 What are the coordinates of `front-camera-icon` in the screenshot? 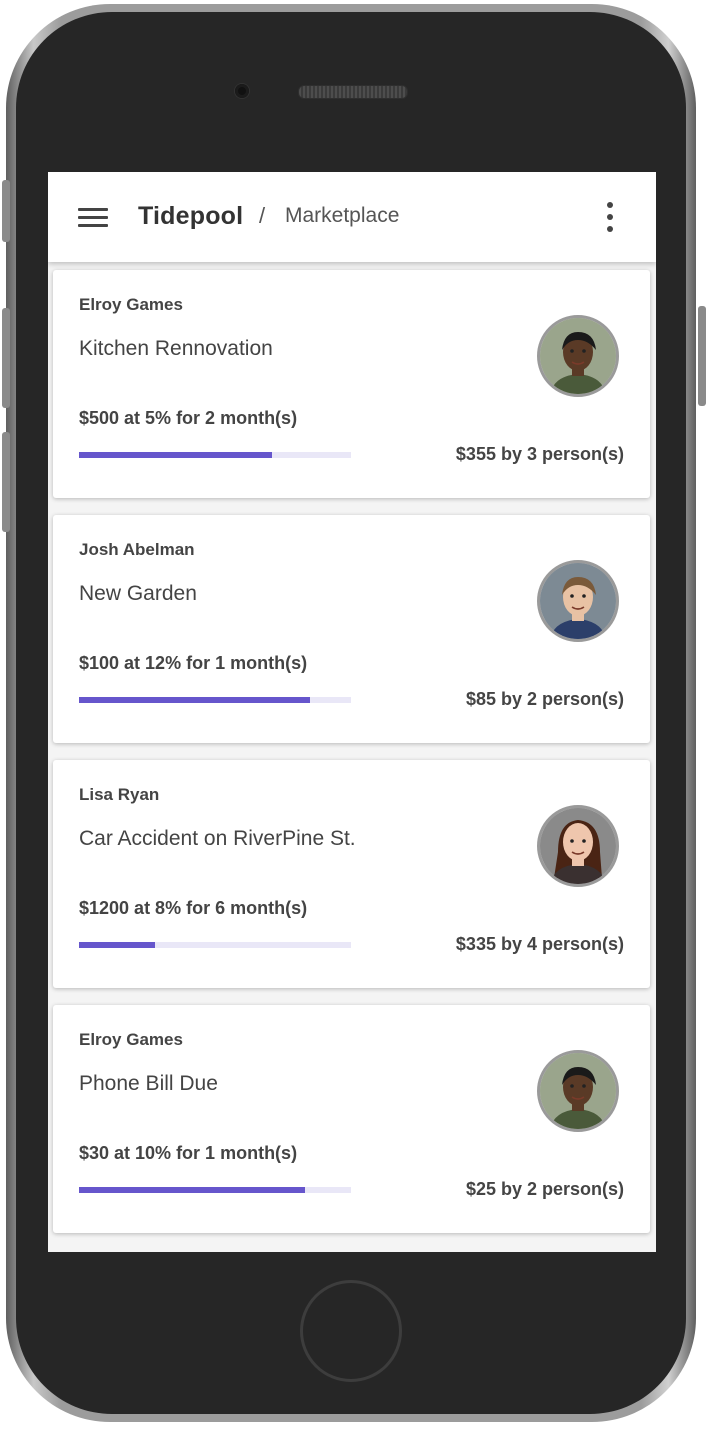 It's located at (242, 91).